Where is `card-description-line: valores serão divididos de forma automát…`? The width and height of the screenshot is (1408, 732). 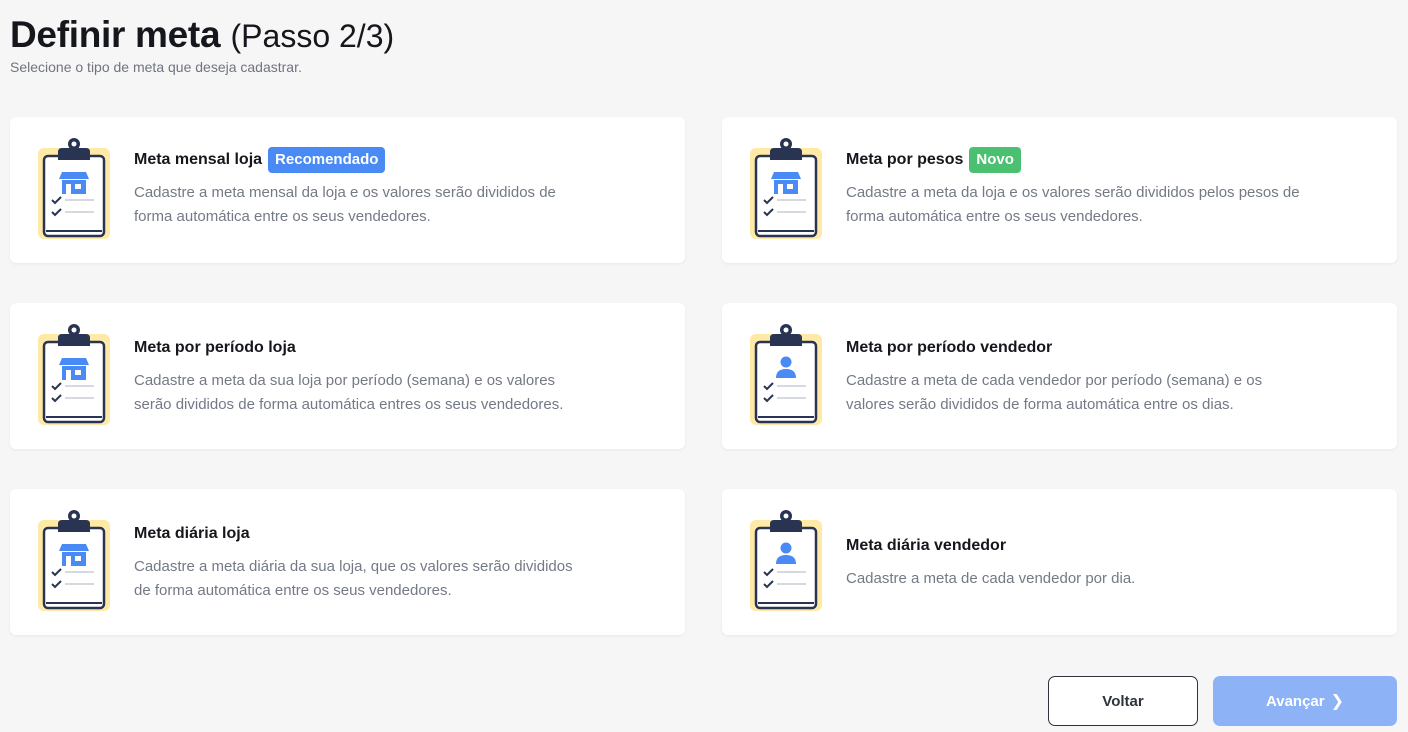 card-description-line: valores serão divididos de forma automát… is located at coordinates (1040, 404).